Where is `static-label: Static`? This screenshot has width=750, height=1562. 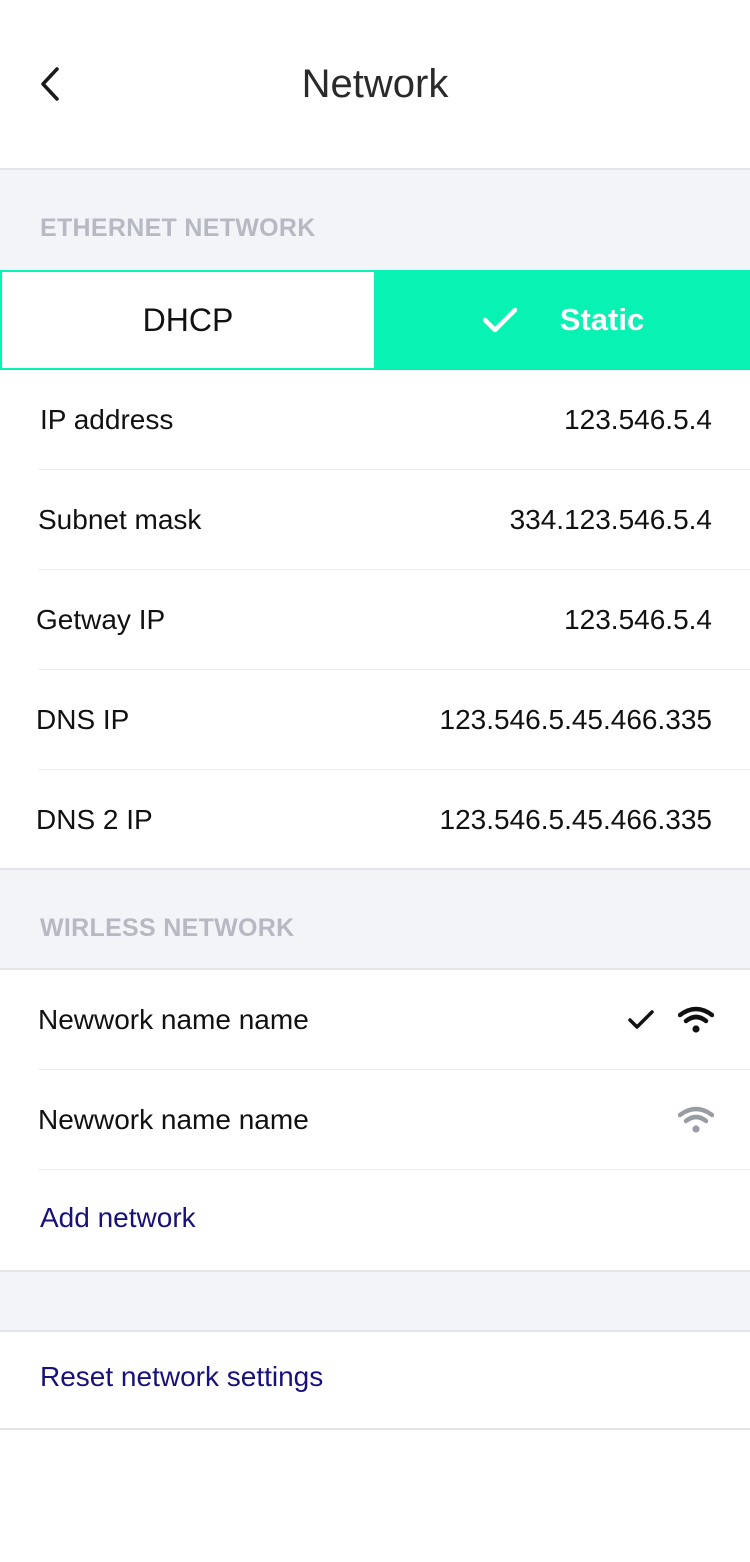
static-label: Static is located at coordinates (602, 319).